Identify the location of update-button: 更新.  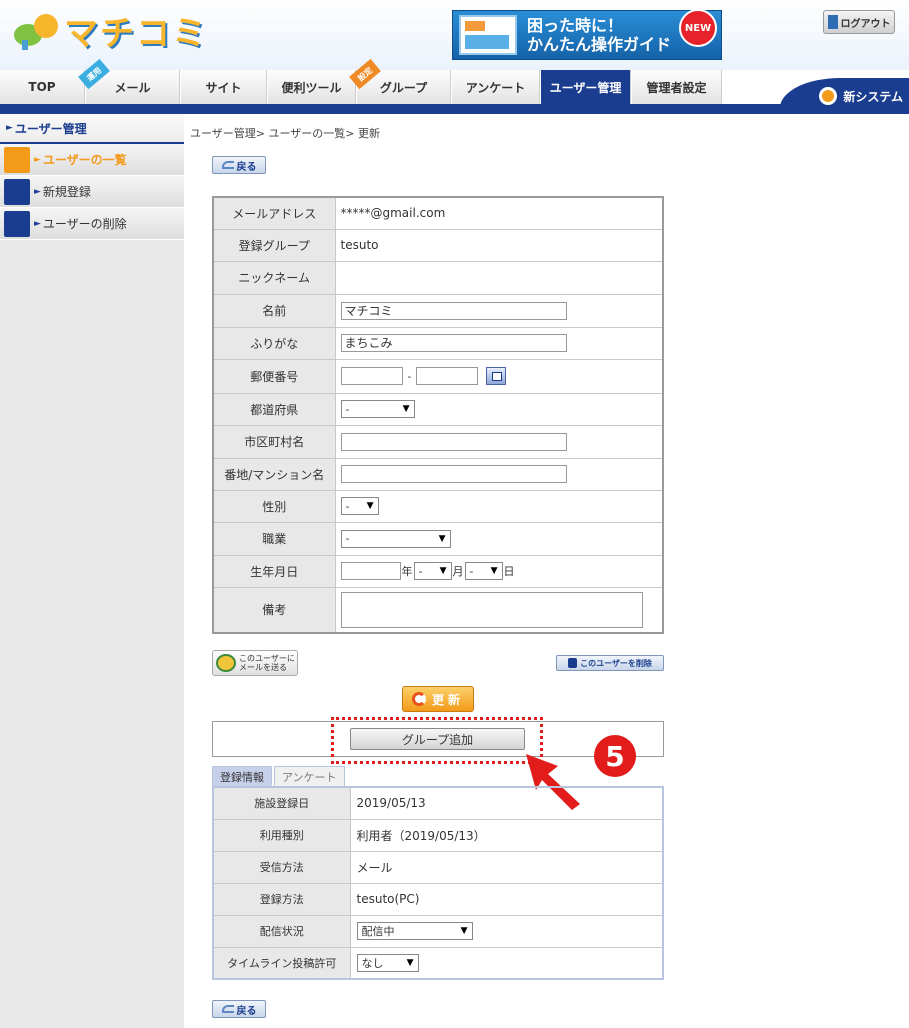
(438, 699).